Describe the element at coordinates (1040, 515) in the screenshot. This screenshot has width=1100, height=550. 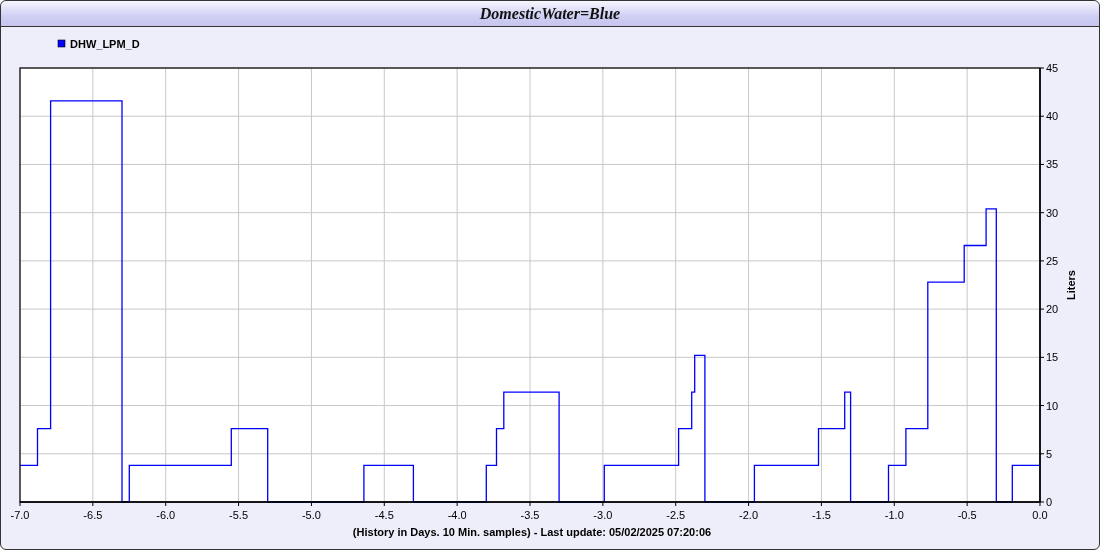
I see `axis-tick-label: 0.0` at that location.